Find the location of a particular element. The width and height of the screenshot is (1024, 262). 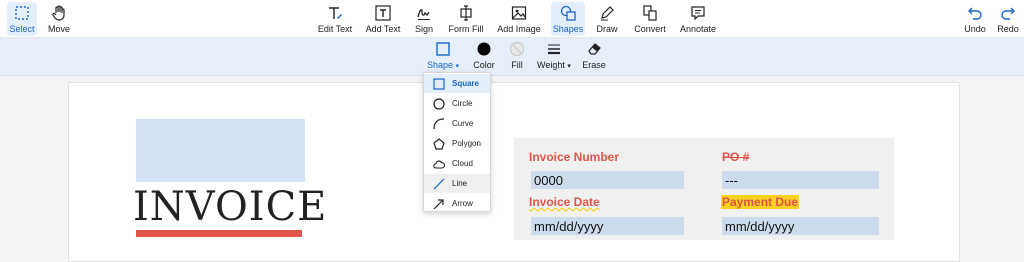

shape-menu-item-polygon: Polygon is located at coordinates (457, 143).